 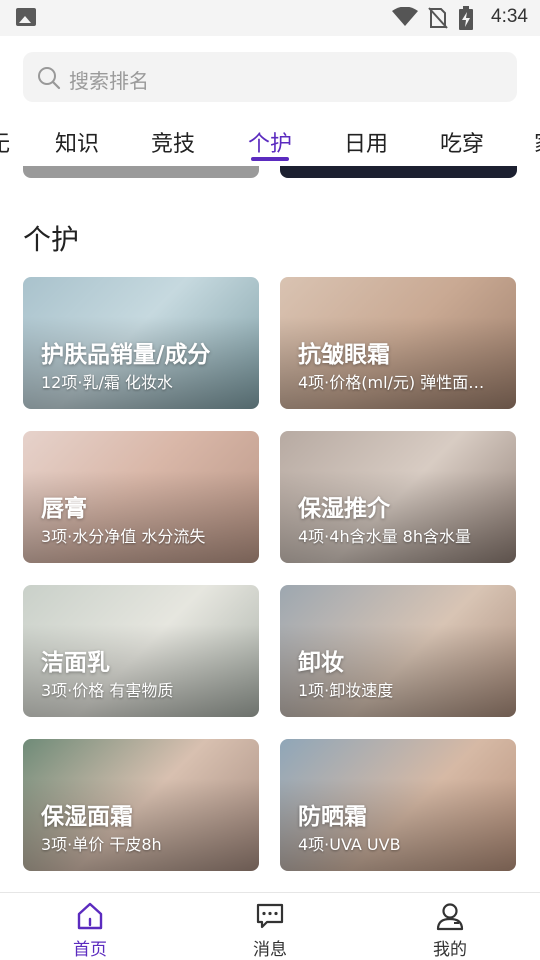 What do you see at coordinates (270, 159) in the screenshot?
I see `tab-active-indicator` at bounding box center [270, 159].